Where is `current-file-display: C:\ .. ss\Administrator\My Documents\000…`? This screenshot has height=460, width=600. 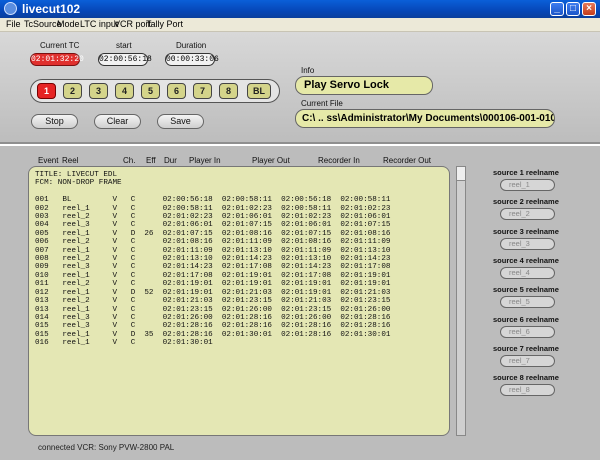 current-file-display: C:\ .. ss\Administrator\My Documents\000… is located at coordinates (425, 118).